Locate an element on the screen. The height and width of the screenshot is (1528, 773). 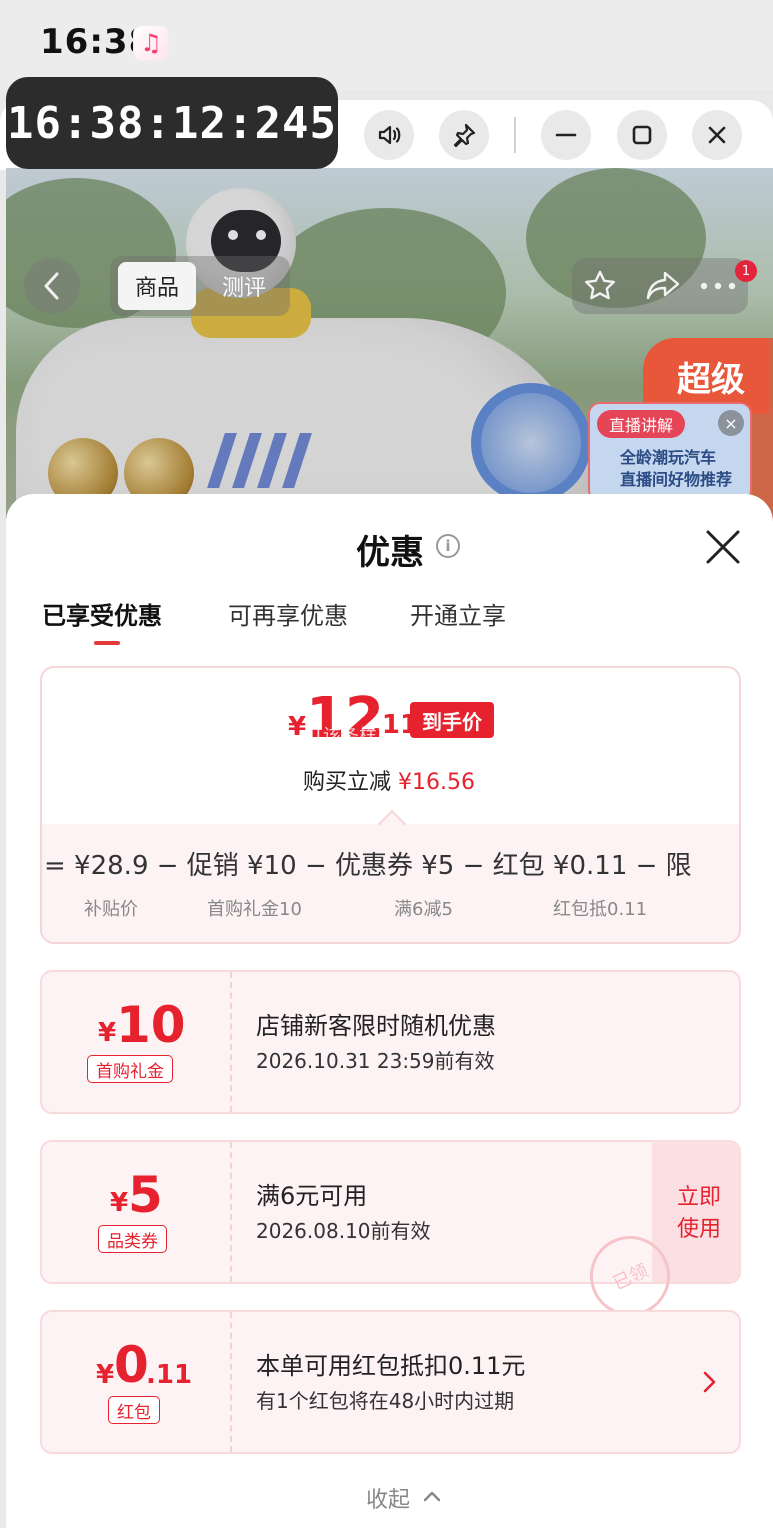
tab-review: 测评 is located at coordinates (244, 286).